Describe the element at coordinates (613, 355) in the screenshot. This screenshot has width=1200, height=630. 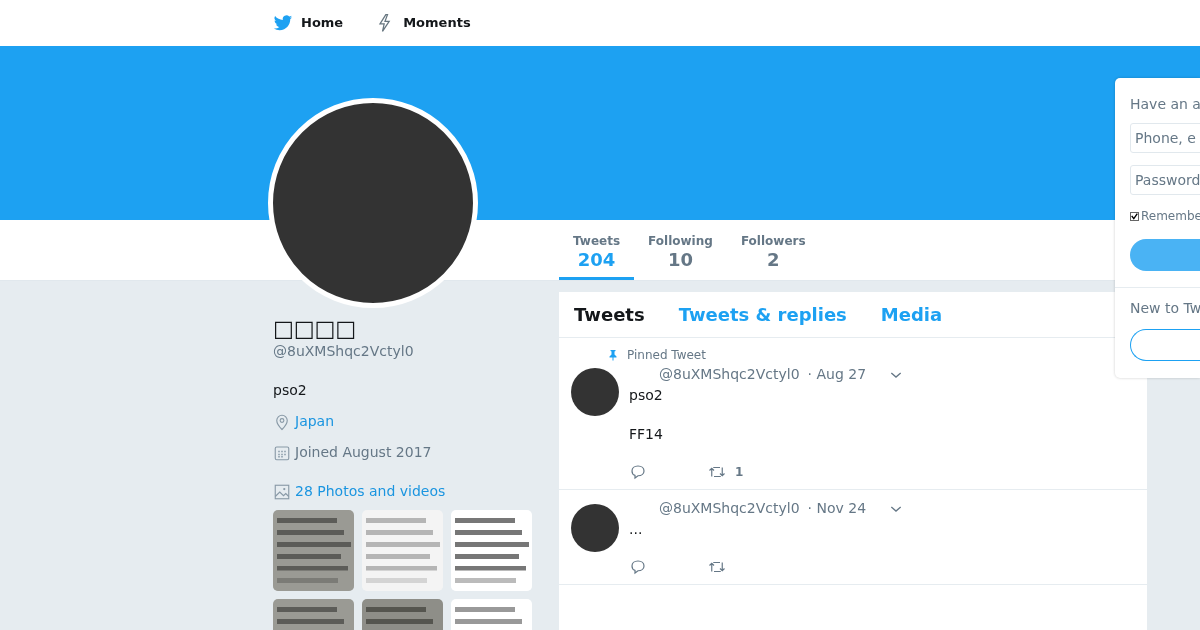
I see `pin-icon` at that location.